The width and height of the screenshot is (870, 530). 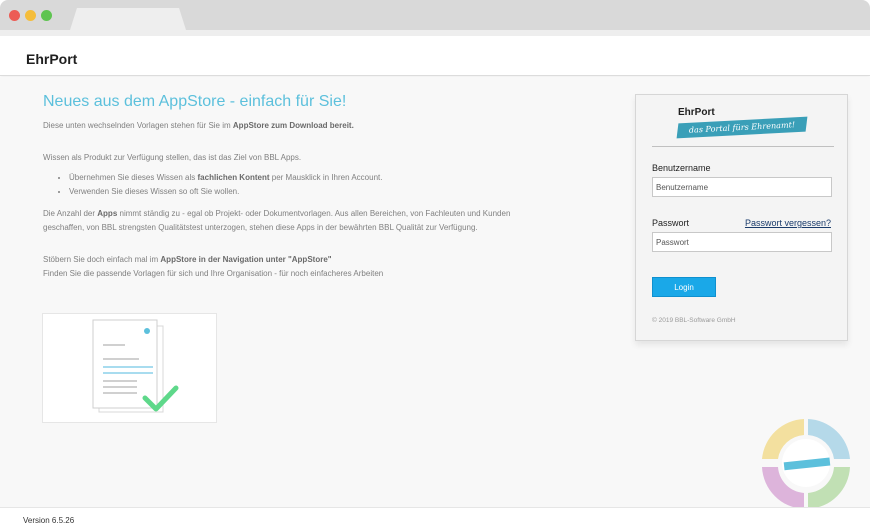 What do you see at coordinates (14, 15) in the screenshot?
I see `close-window-button` at bounding box center [14, 15].